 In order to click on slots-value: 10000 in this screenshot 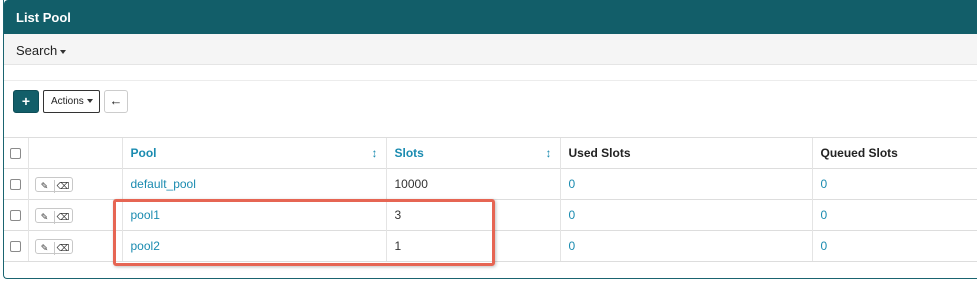, I will do `click(472, 184)`.